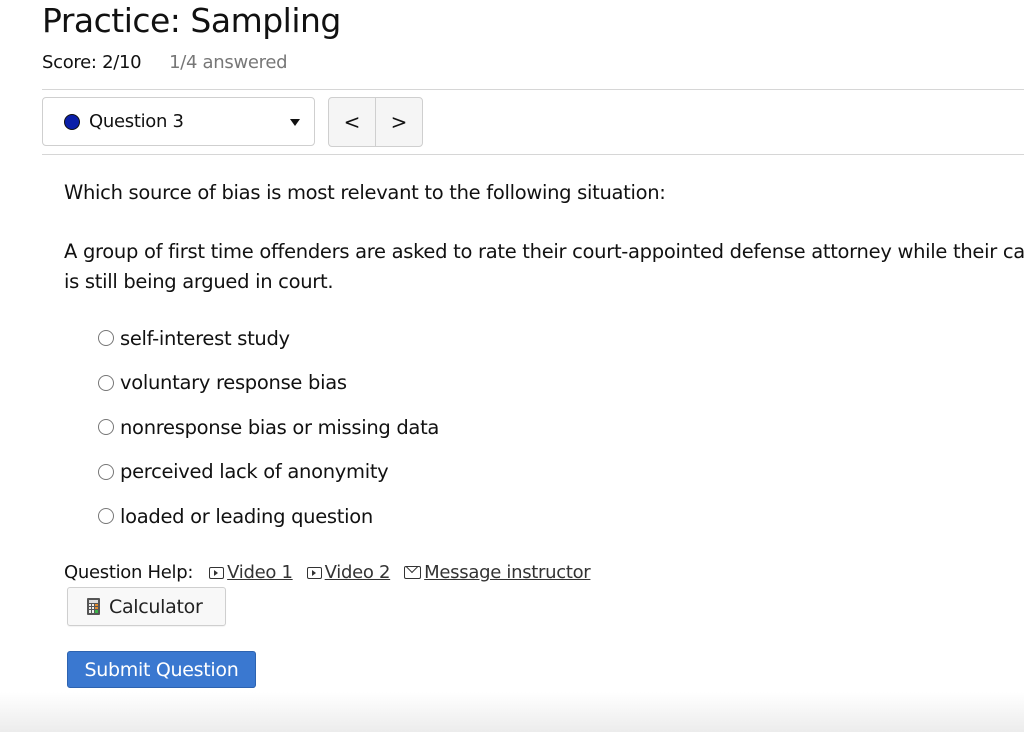  Describe the element at coordinates (233, 383) in the screenshot. I see `answer-choice-label: voluntary response bias` at that location.